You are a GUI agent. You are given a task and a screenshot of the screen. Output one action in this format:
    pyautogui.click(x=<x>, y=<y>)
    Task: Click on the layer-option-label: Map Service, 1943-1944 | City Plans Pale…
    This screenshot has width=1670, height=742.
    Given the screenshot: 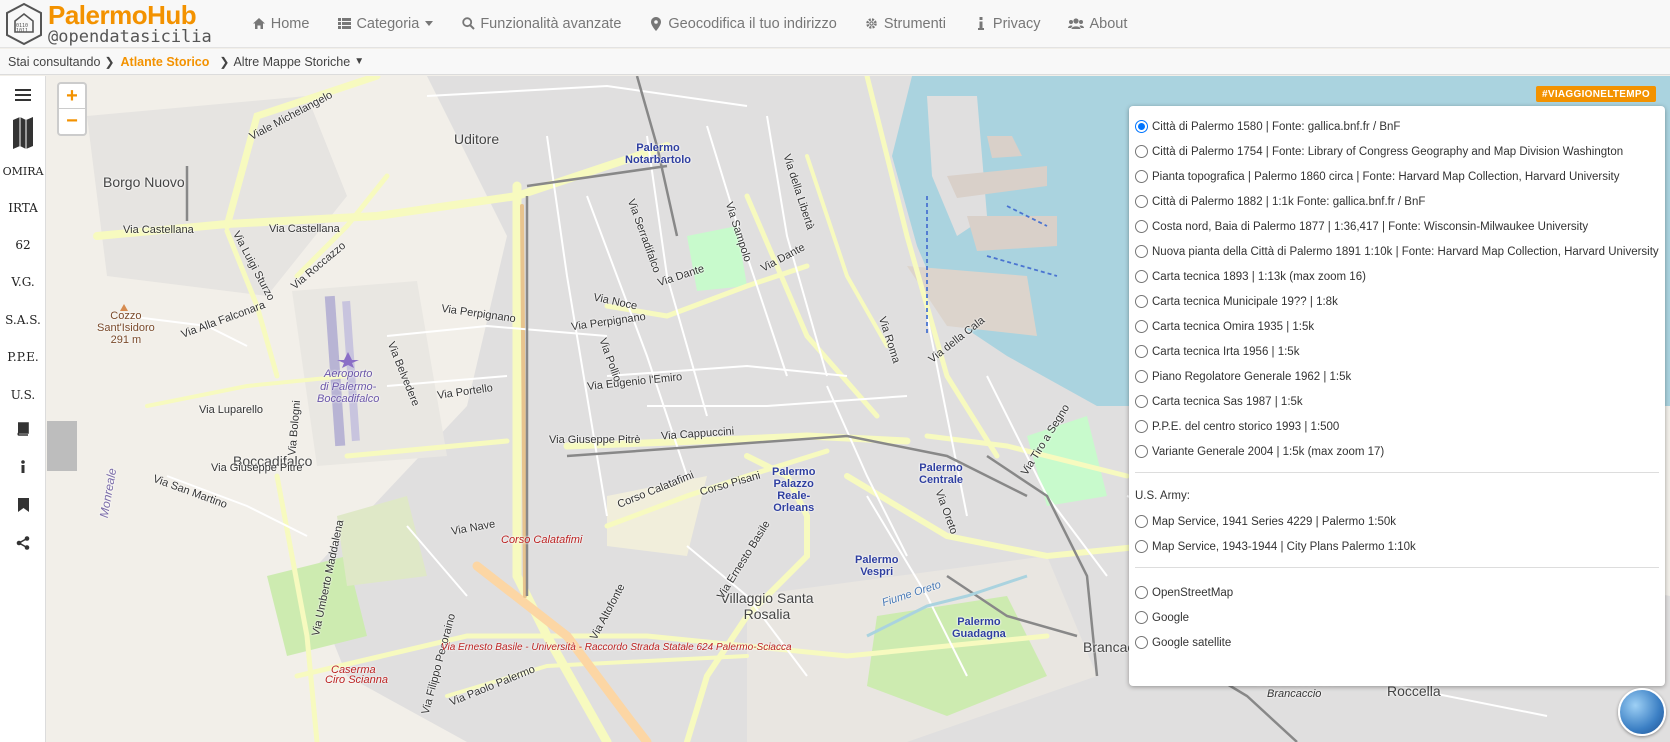 What is the action you would take?
    pyautogui.click(x=1284, y=546)
    